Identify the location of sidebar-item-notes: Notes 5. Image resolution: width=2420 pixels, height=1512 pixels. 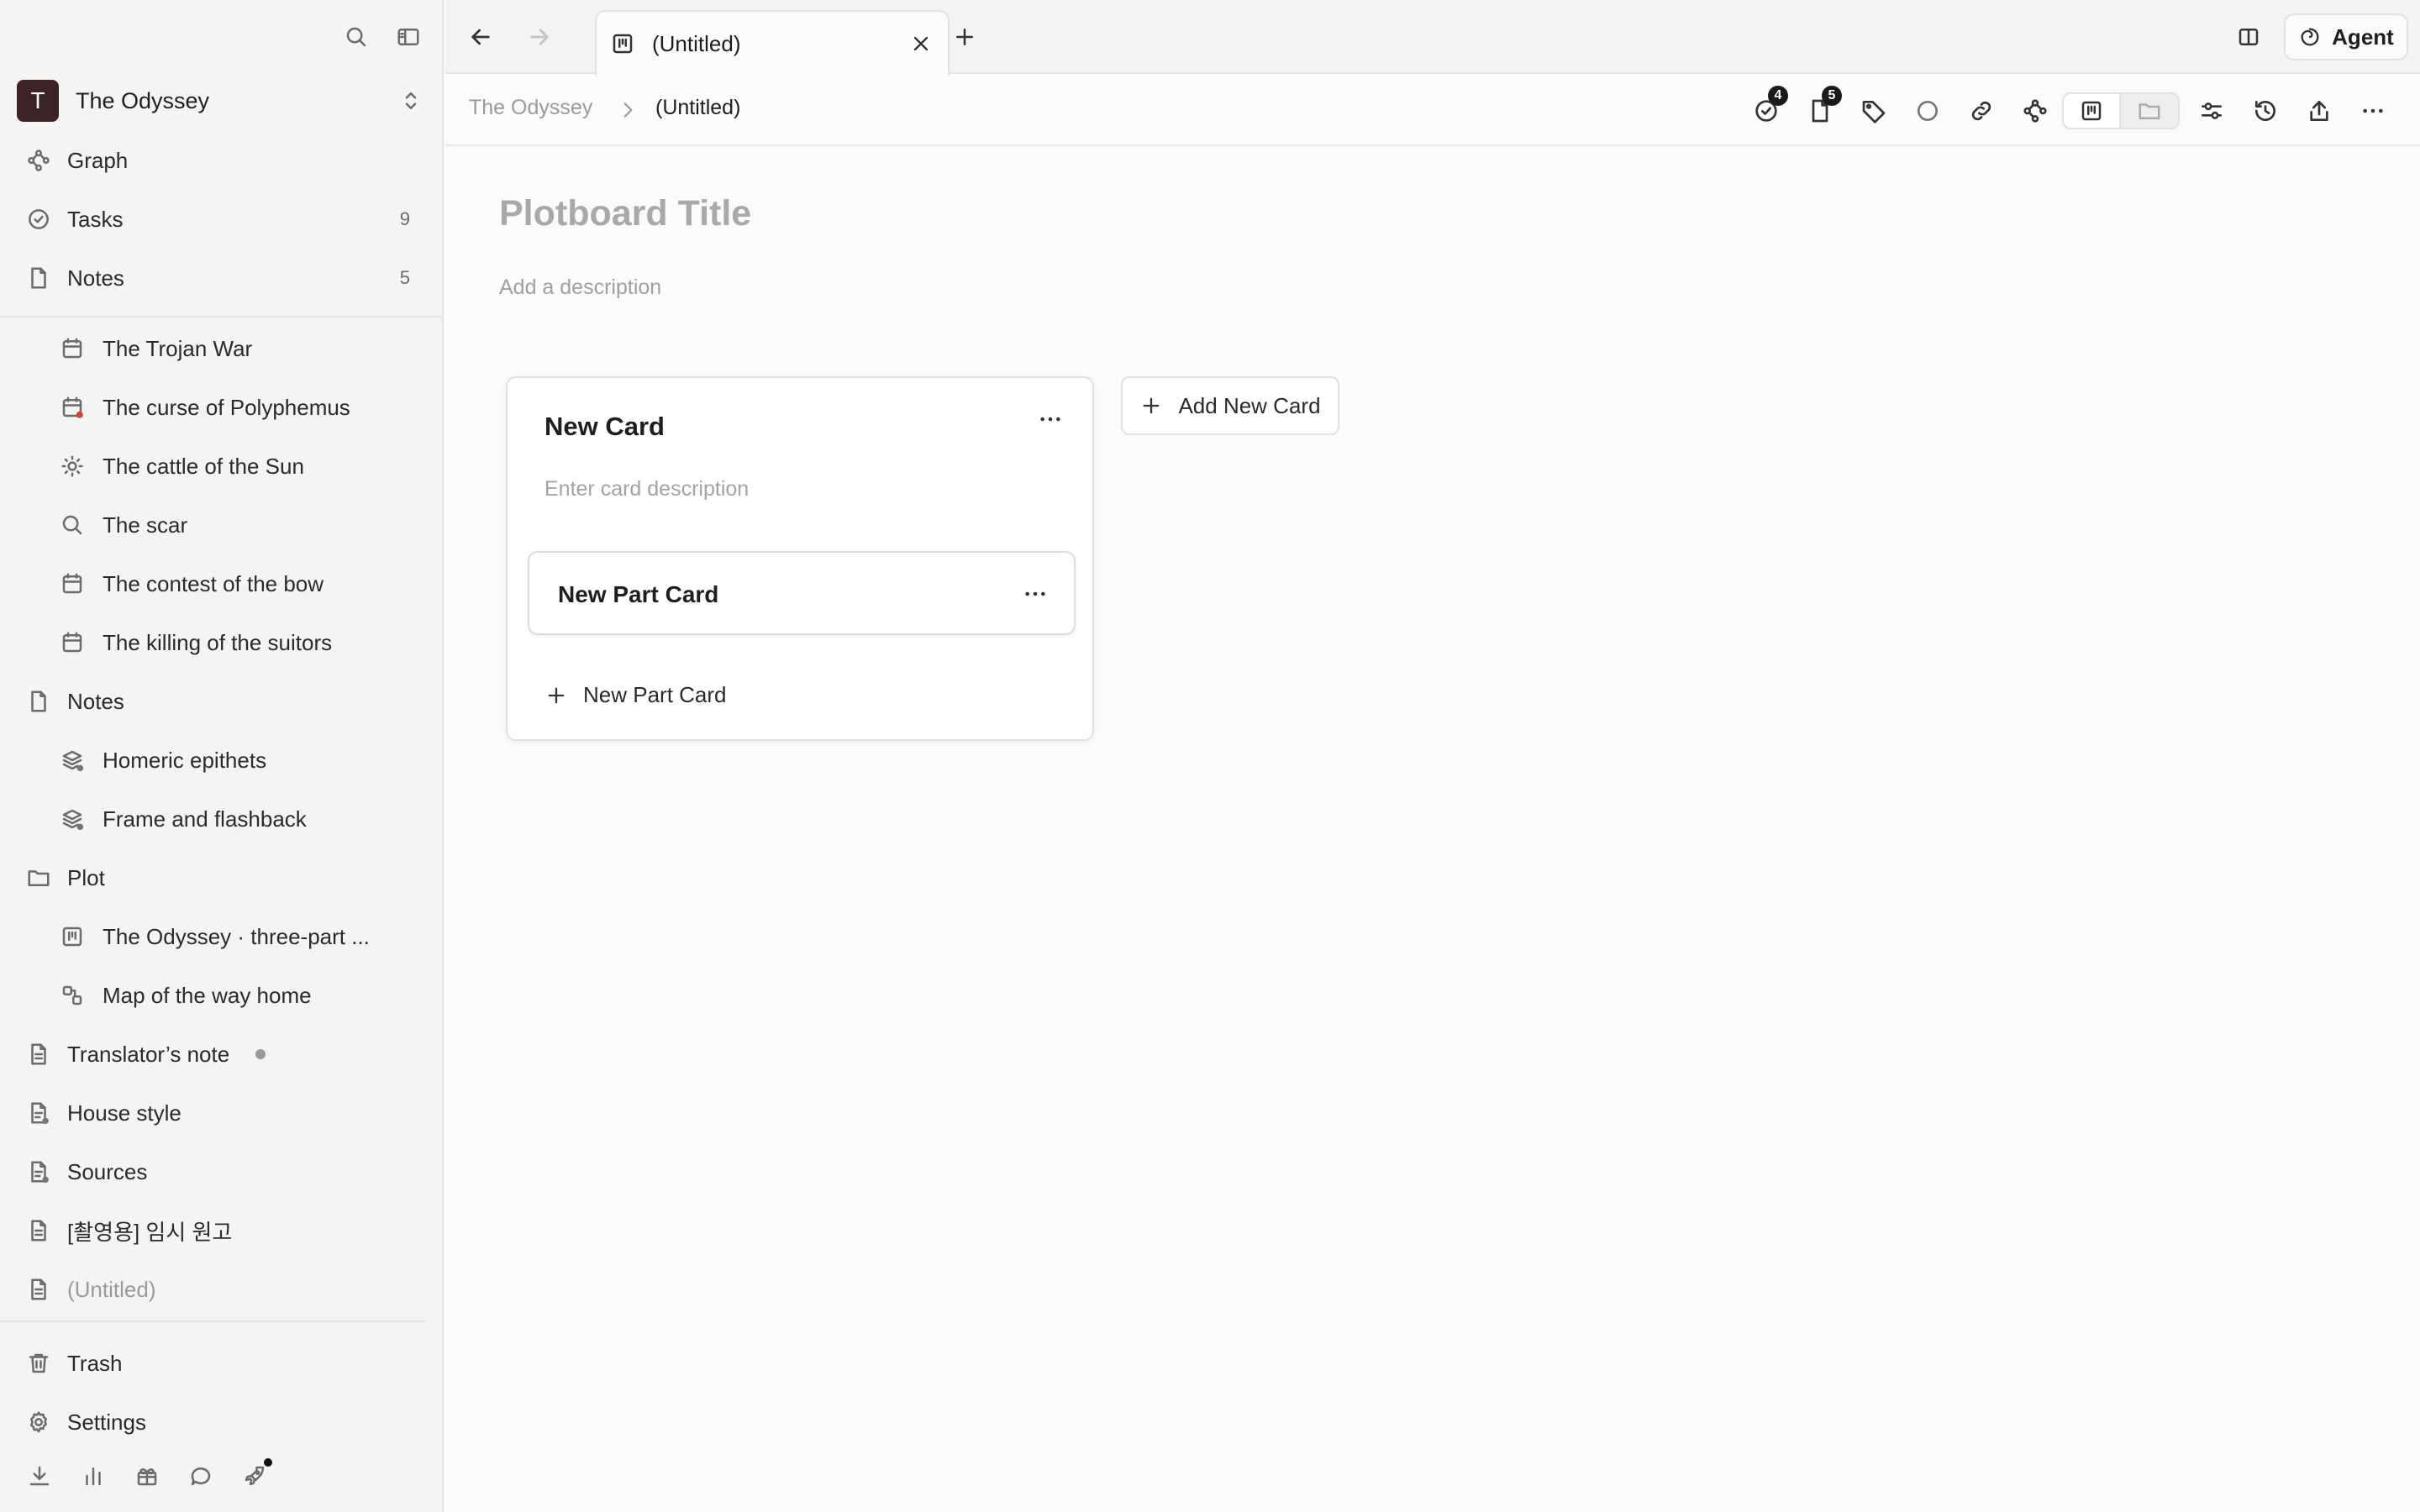
(222, 278).